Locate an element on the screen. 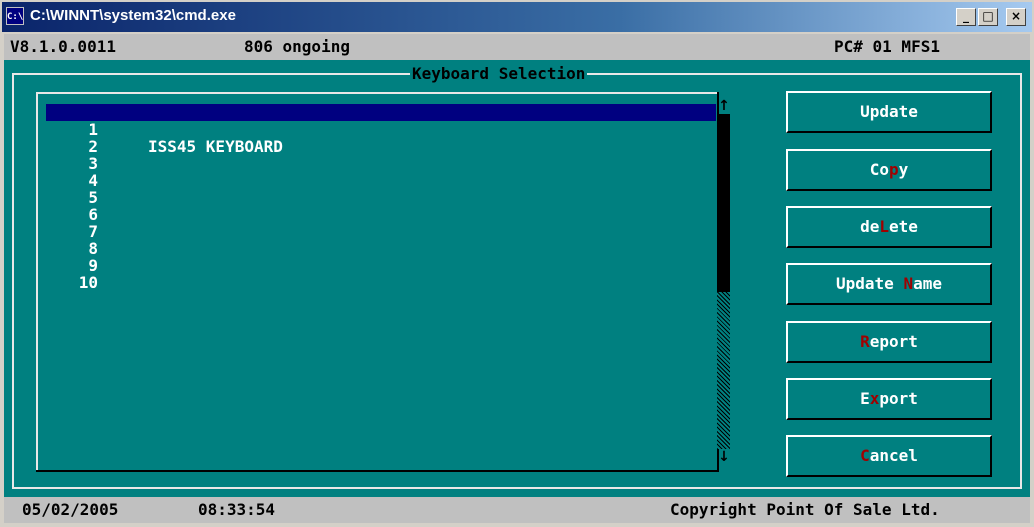  hotkey-letter: p is located at coordinates (893, 169).